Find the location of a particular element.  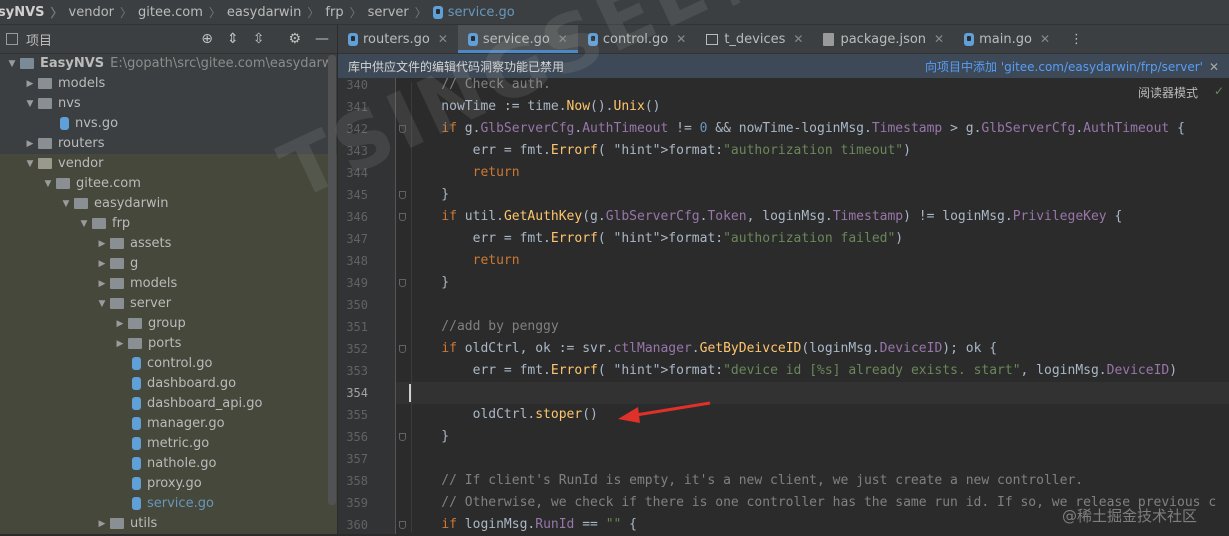

gear-icon: ⚙ is located at coordinates (294, 39).